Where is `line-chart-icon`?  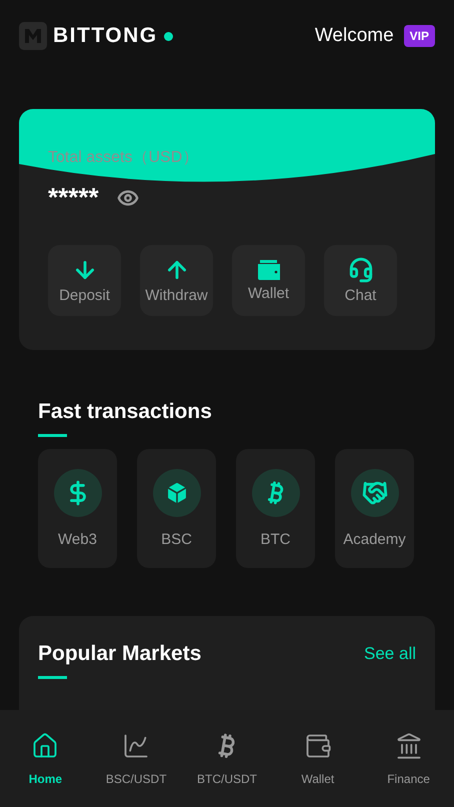
line-chart-icon is located at coordinates (136, 746).